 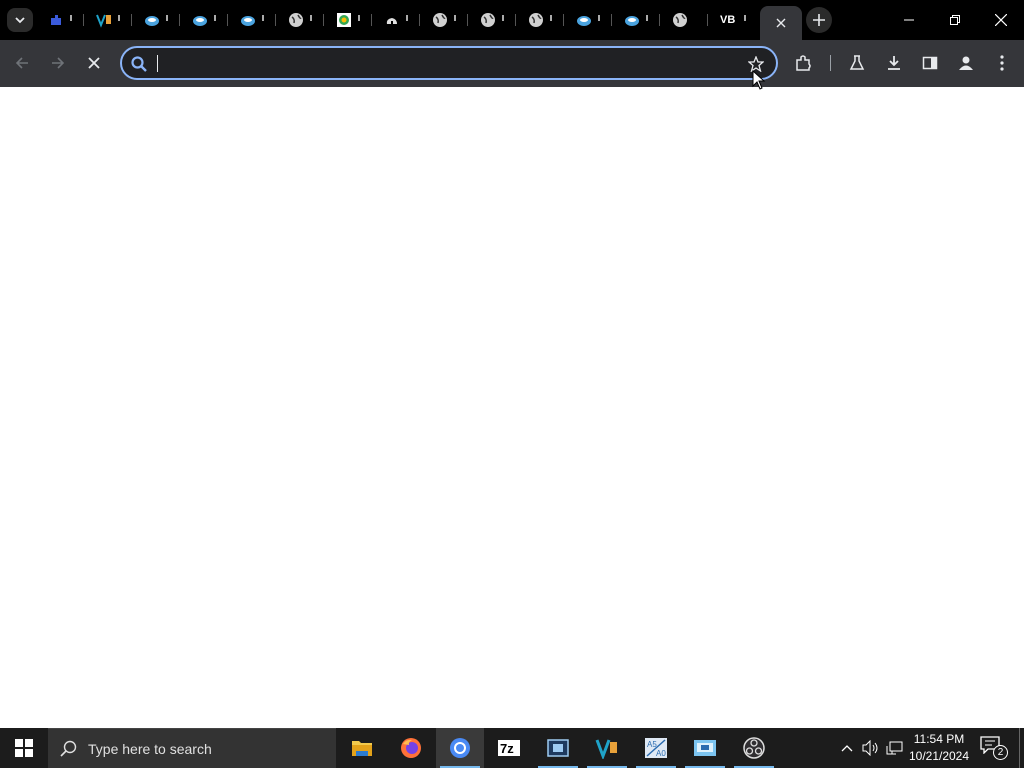 I want to click on close-icon, so click(x=94, y=63).